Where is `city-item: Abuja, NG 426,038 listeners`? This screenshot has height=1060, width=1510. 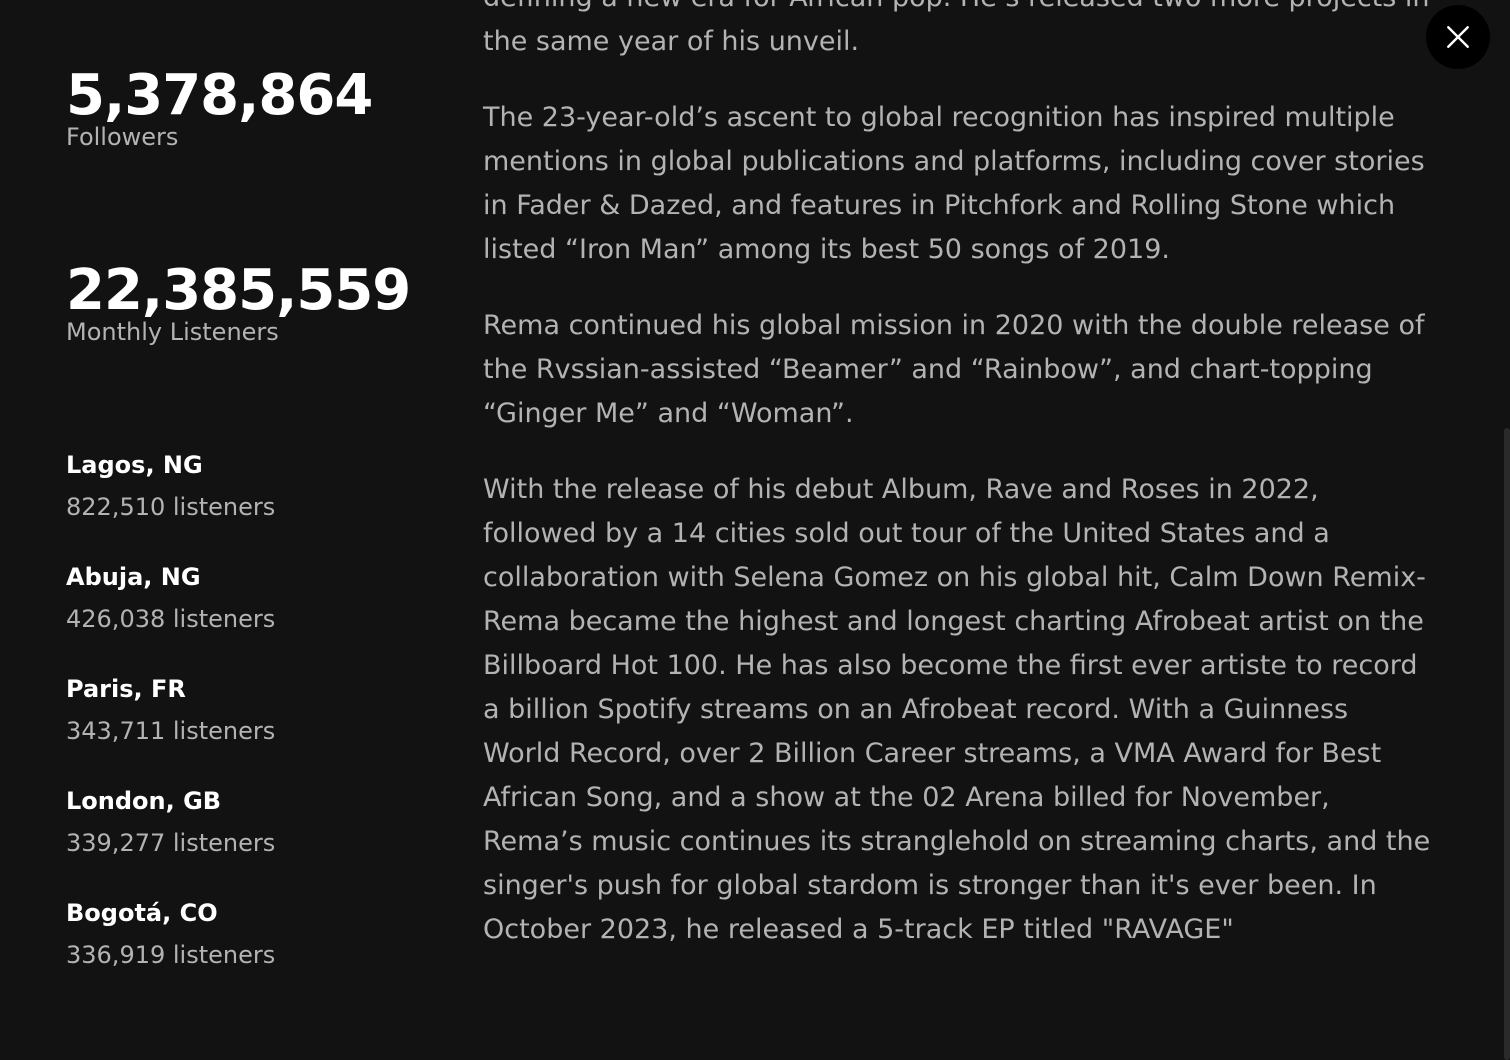
city-item: Abuja, NG 426,038 listeners is located at coordinates (170, 598).